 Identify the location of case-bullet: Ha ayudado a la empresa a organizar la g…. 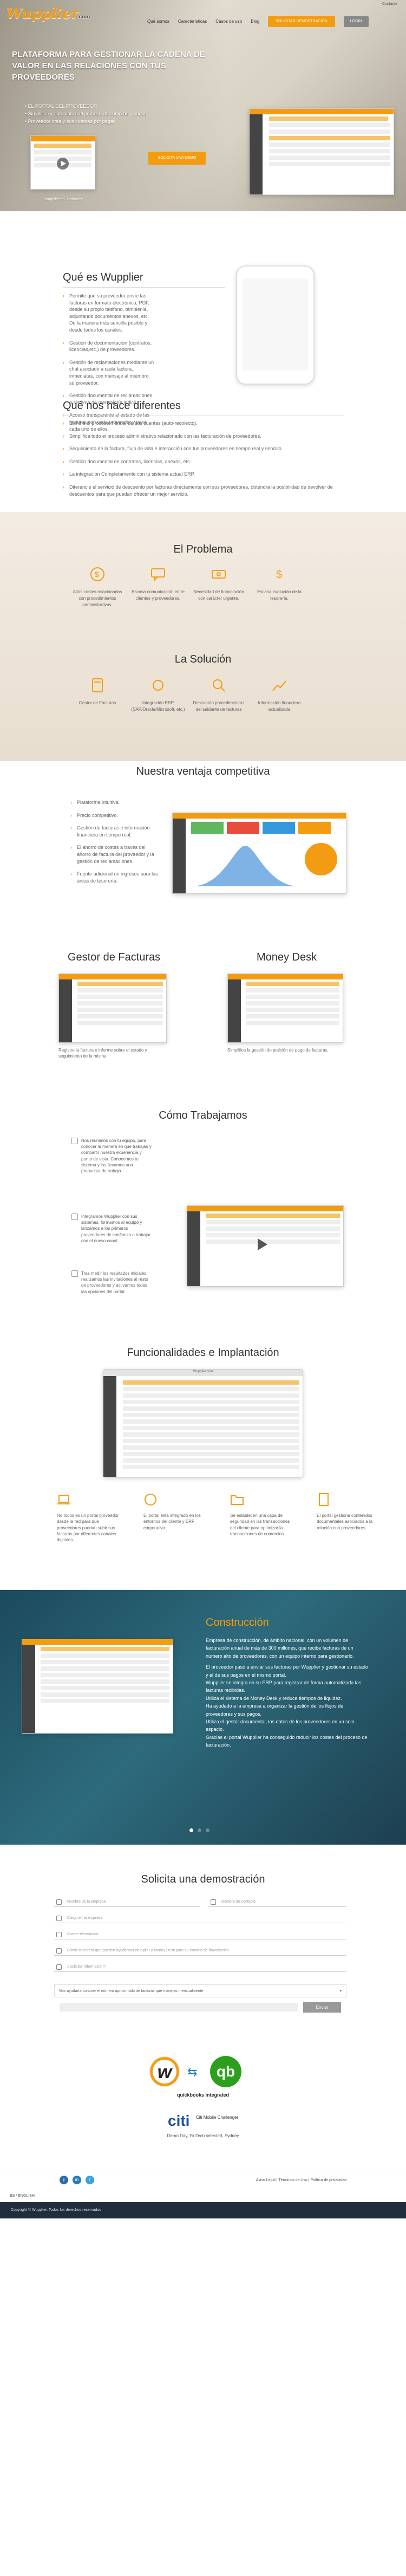
(275, 1710).